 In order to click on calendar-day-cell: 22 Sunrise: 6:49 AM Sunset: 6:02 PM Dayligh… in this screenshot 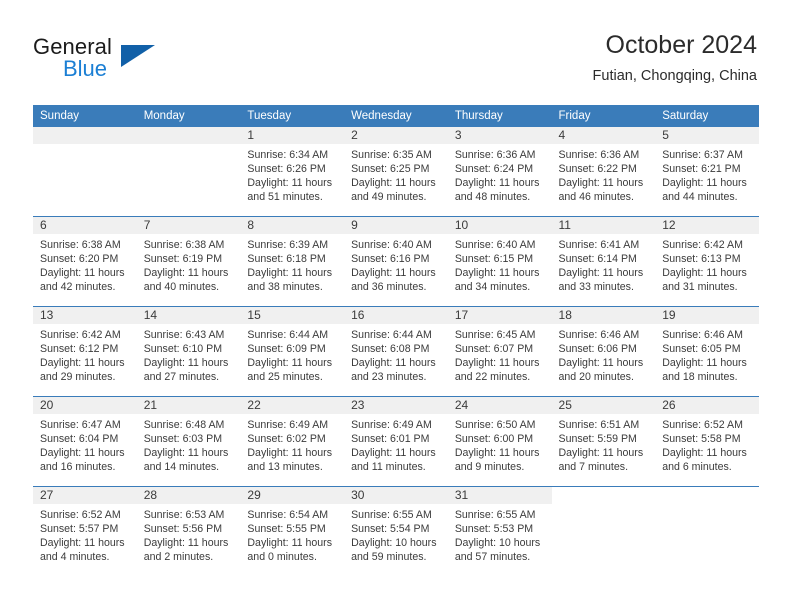, I will do `click(292, 441)`.